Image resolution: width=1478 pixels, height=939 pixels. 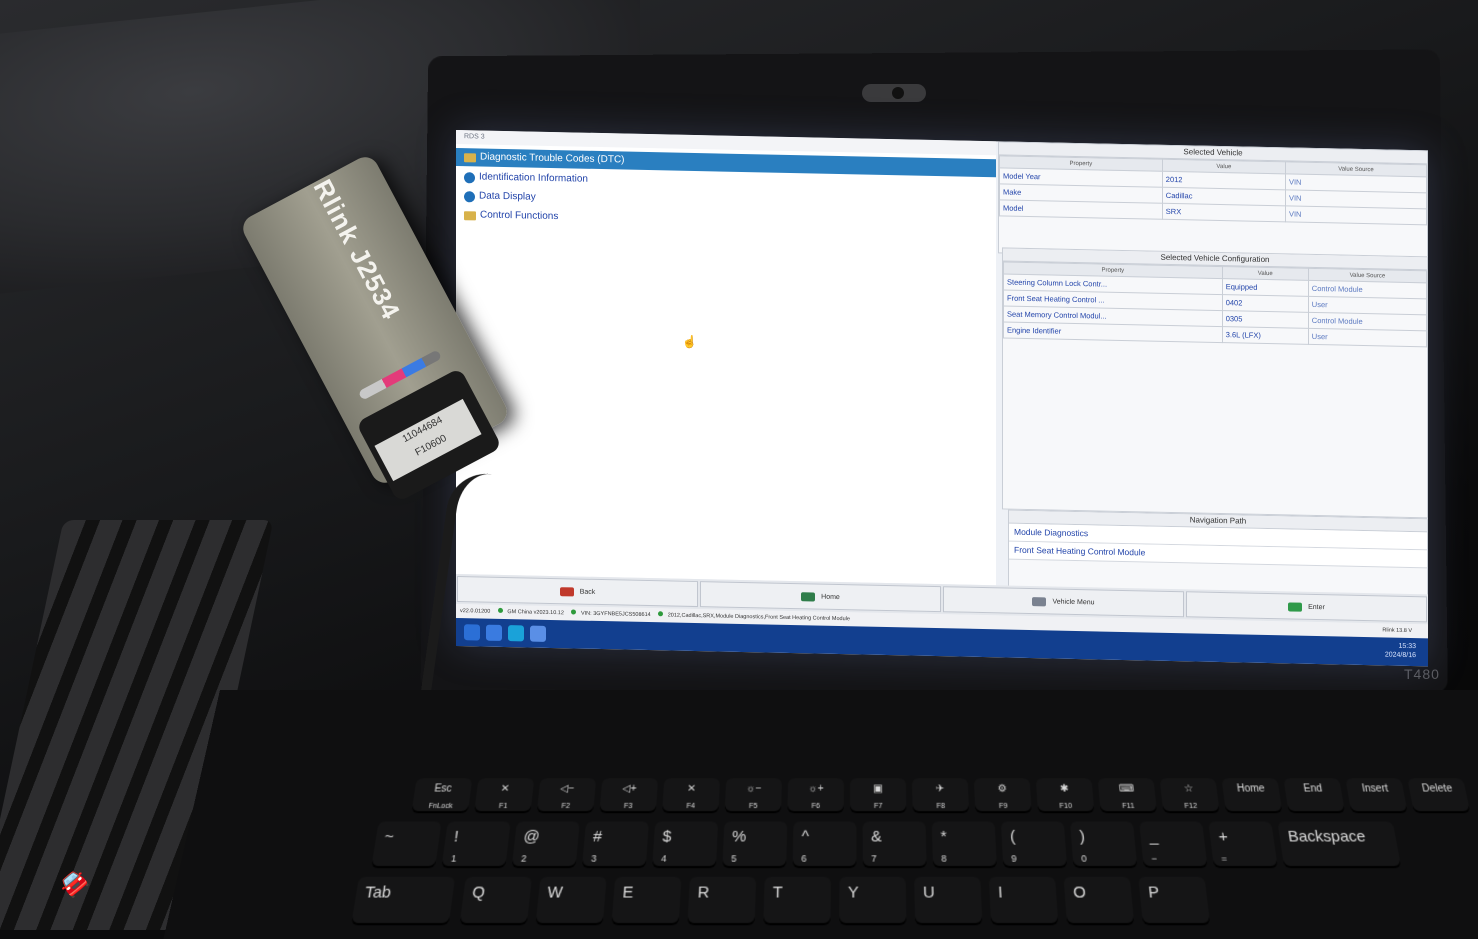 What do you see at coordinates (685, 844) in the screenshot?
I see `key-num-4: $4` at bounding box center [685, 844].